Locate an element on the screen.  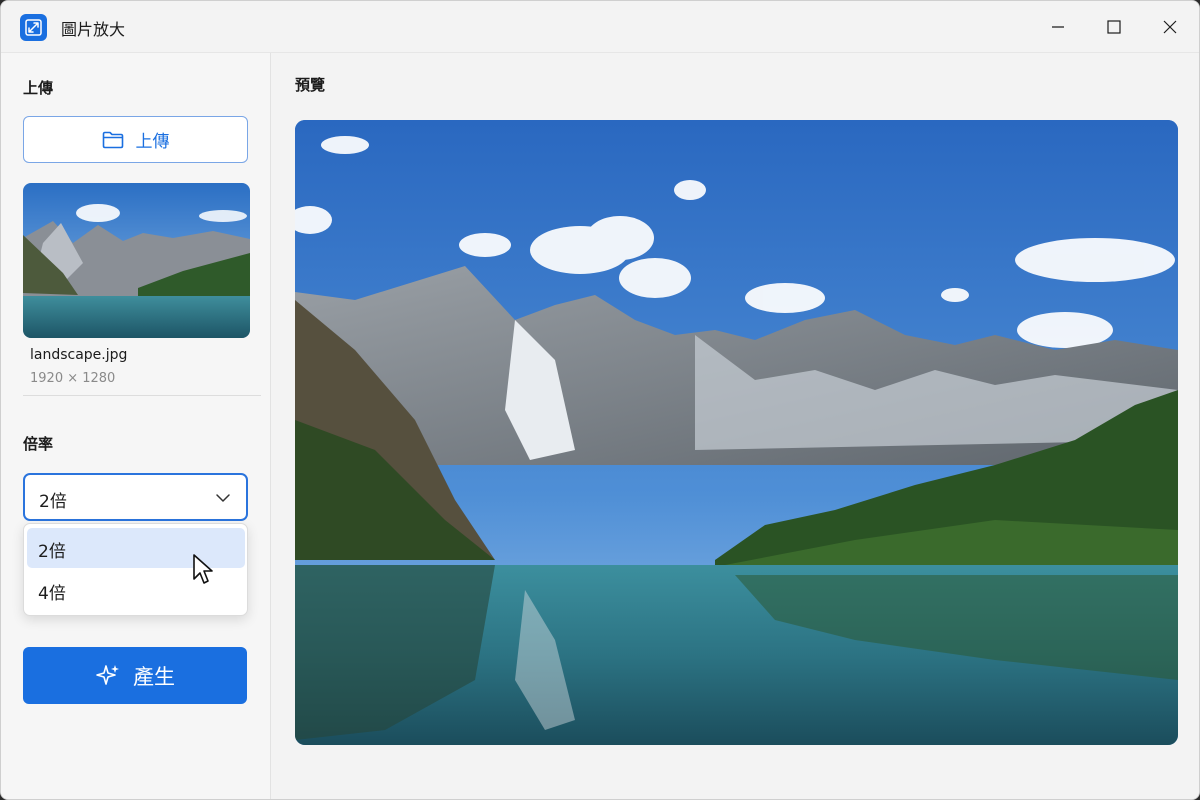
folder-icon is located at coordinates (112, 139).